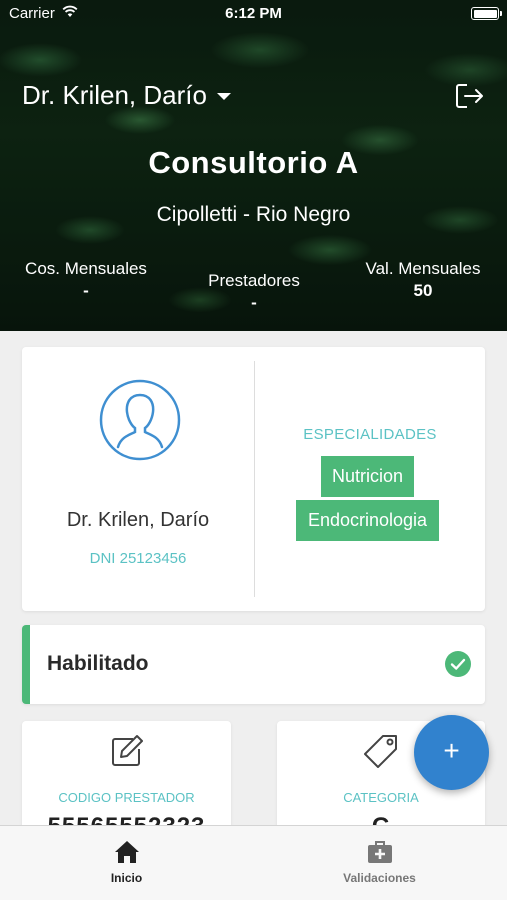  Describe the element at coordinates (381, 797) in the screenshot. I see `categoria-caption: CATEGORIA` at that location.